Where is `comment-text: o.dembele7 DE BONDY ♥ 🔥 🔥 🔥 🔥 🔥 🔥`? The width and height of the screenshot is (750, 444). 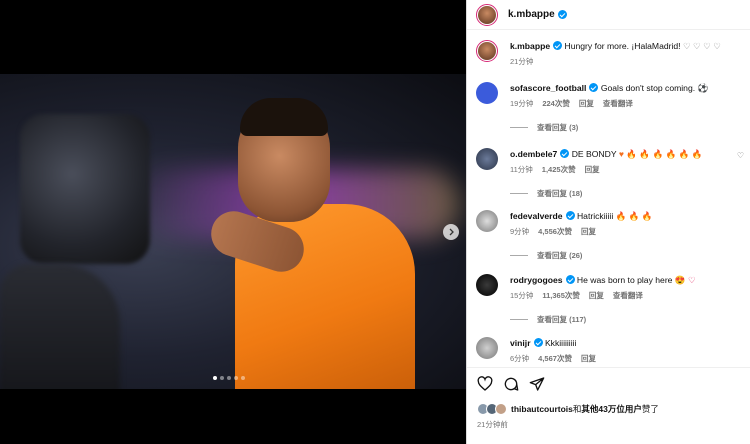 comment-text: o.dembele7 DE BONDY ♥ 🔥 🔥 🔥 🔥 🔥 🔥 is located at coordinates (628, 154).